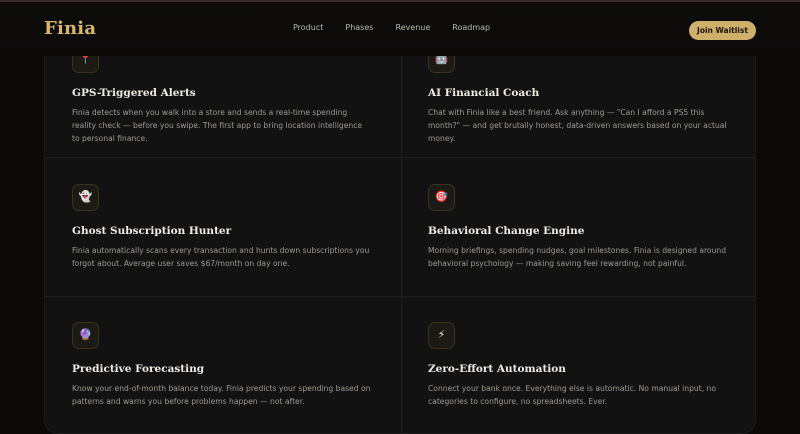 Image resolution: width=800 pixels, height=434 pixels. What do you see at coordinates (497, 369) in the screenshot?
I see `feature-title: Zero-Effort Automation` at bounding box center [497, 369].